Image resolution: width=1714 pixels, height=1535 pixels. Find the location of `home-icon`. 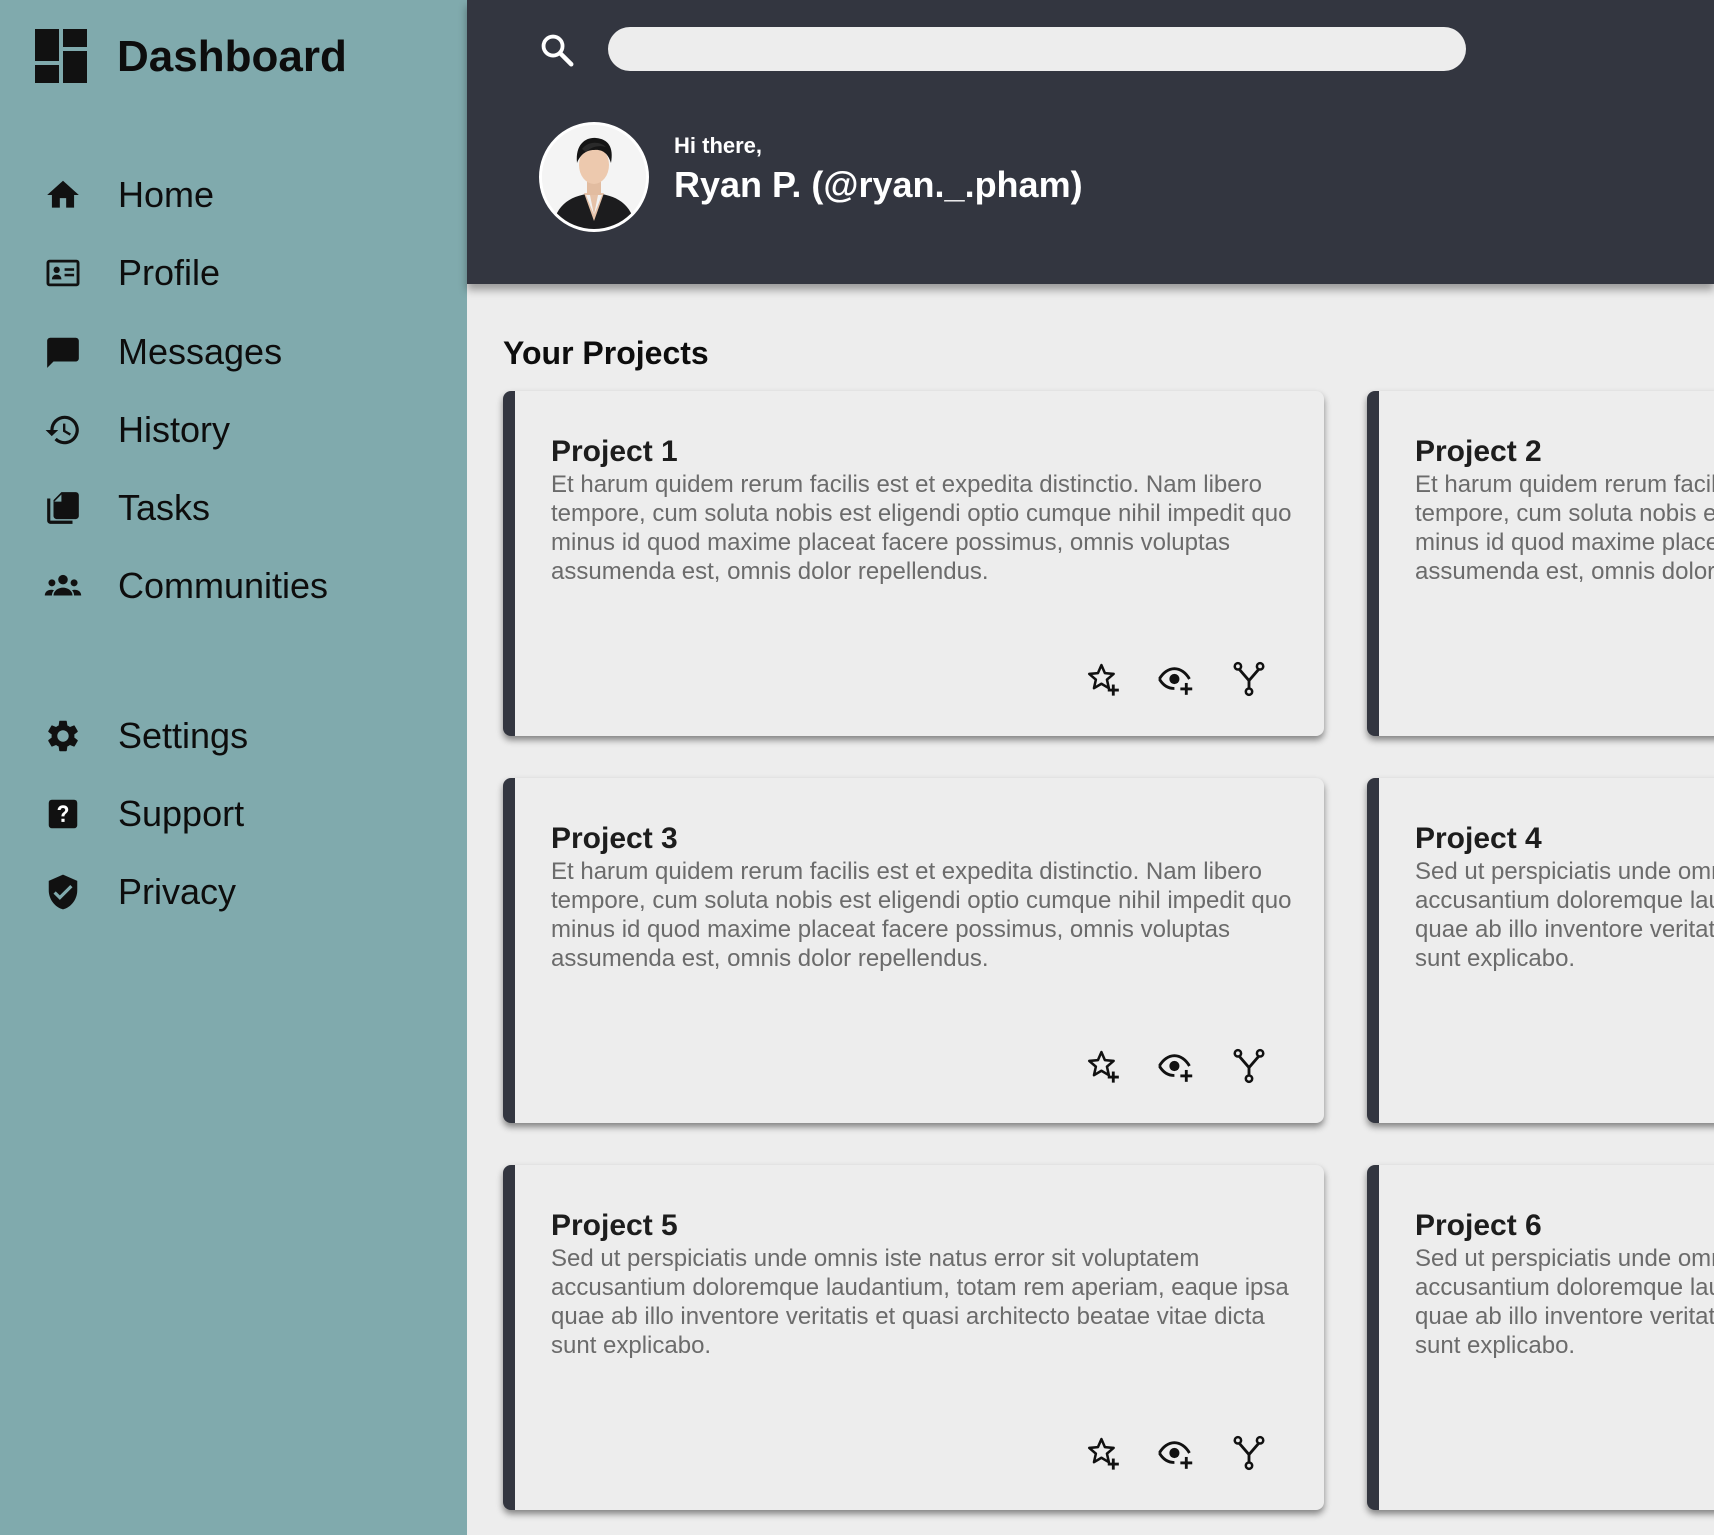

home-icon is located at coordinates (63, 195).